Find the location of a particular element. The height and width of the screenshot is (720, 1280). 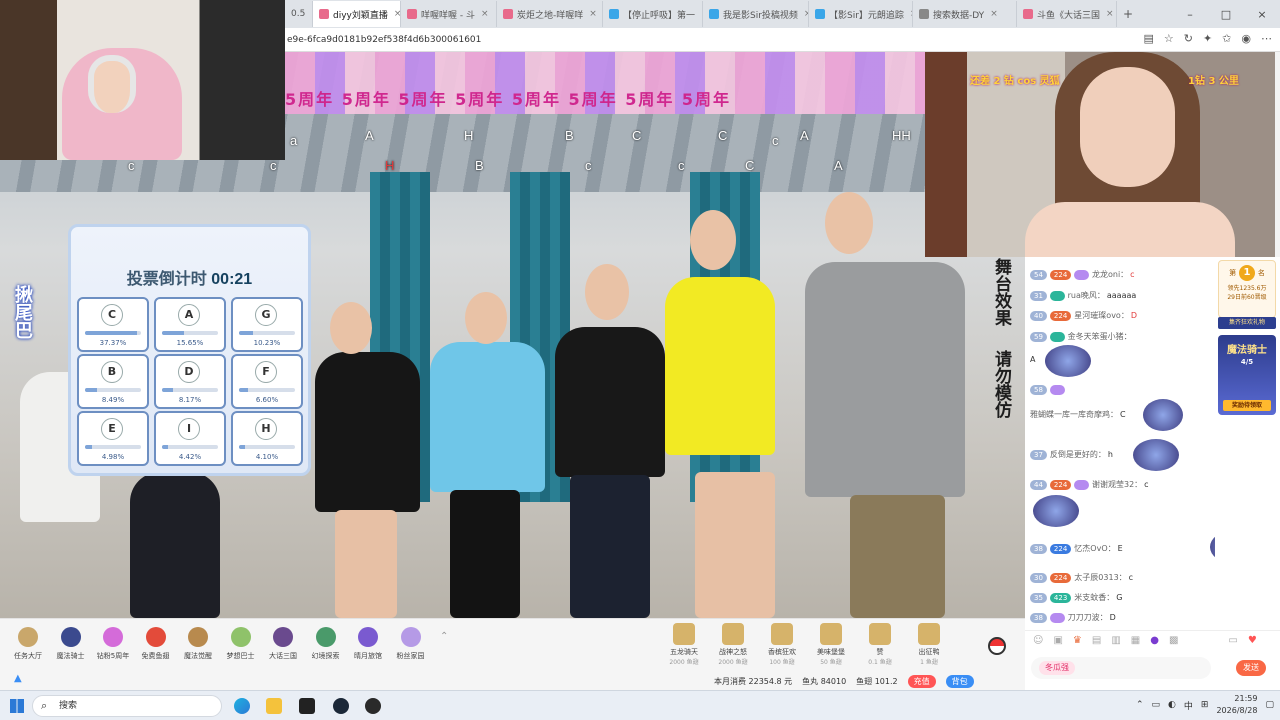

browser-tab: 斗鱼《大话三国 × is located at coordinates (1067, 14).